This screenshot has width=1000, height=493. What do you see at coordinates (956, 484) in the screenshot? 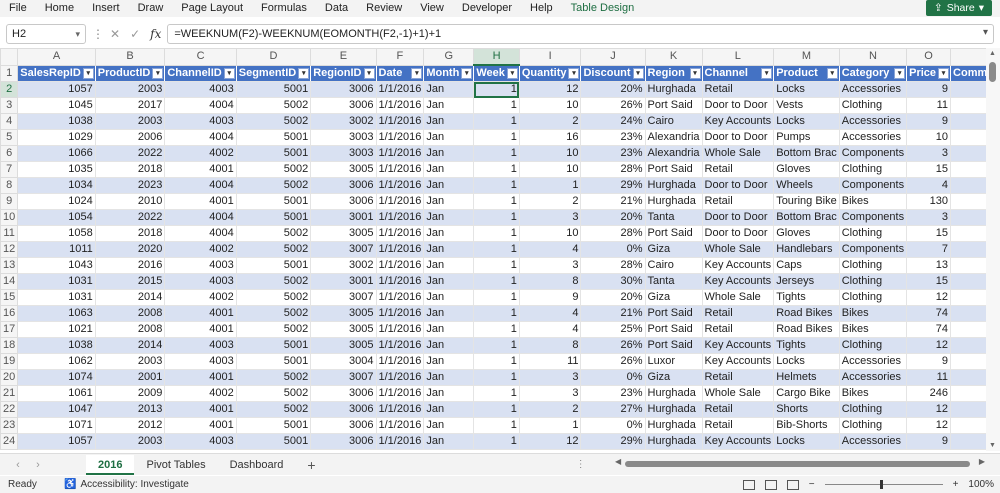
I see `zoom-in-icon: +` at bounding box center [956, 484].